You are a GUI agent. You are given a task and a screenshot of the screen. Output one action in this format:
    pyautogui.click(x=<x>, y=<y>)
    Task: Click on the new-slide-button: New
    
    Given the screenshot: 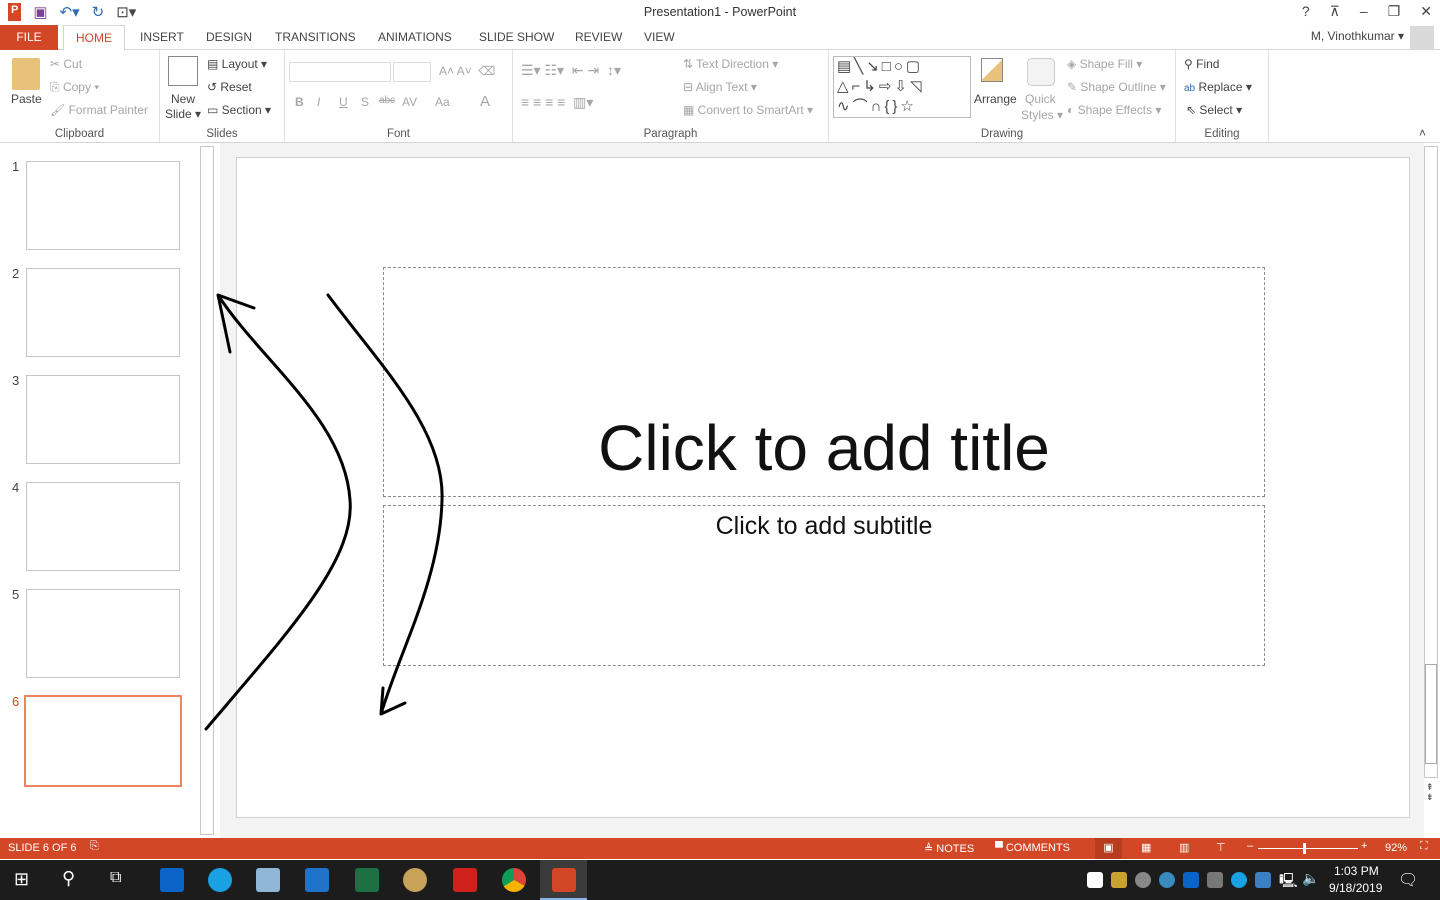 What is the action you would take?
    pyautogui.click(x=183, y=99)
    